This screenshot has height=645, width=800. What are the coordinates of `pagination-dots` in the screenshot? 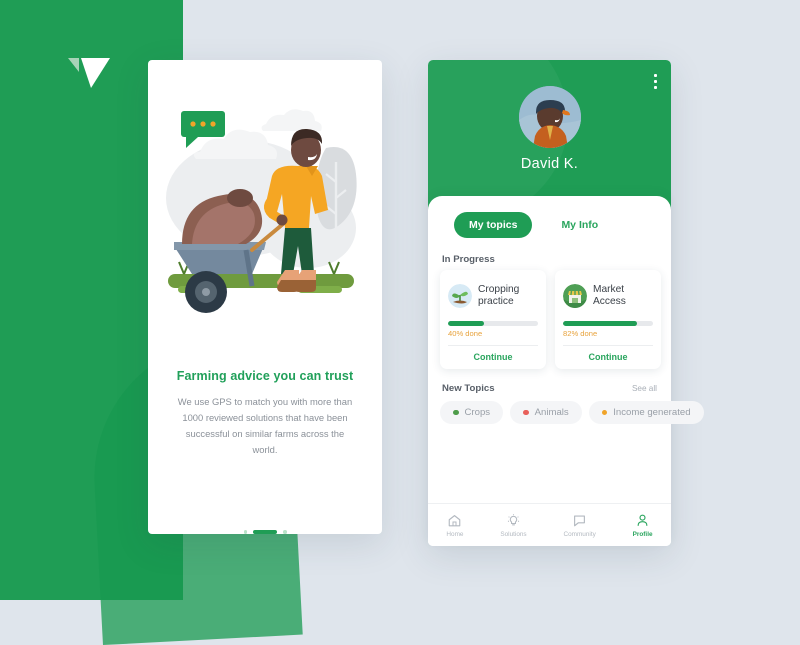 It's located at (265, 532).